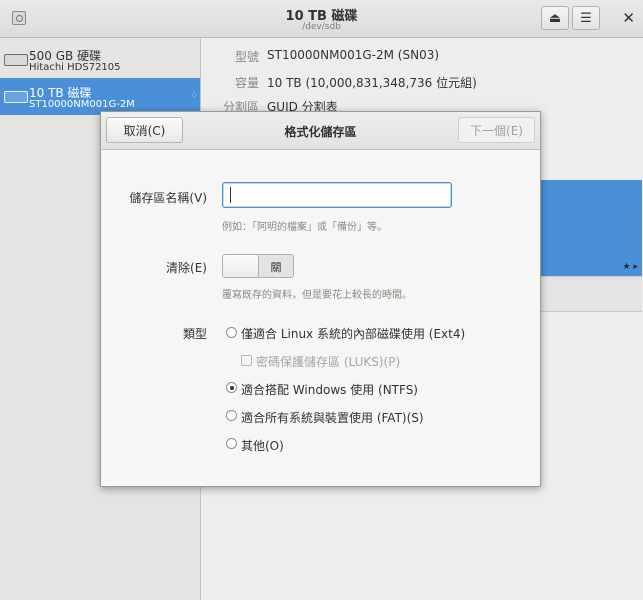 The height and width of the screenshot is (600, 643). Describe the element at coordinates (372, 83) in the screenshot. I see `size-value: 10 TB (10,000,831,348,736 位元組)` at that location.